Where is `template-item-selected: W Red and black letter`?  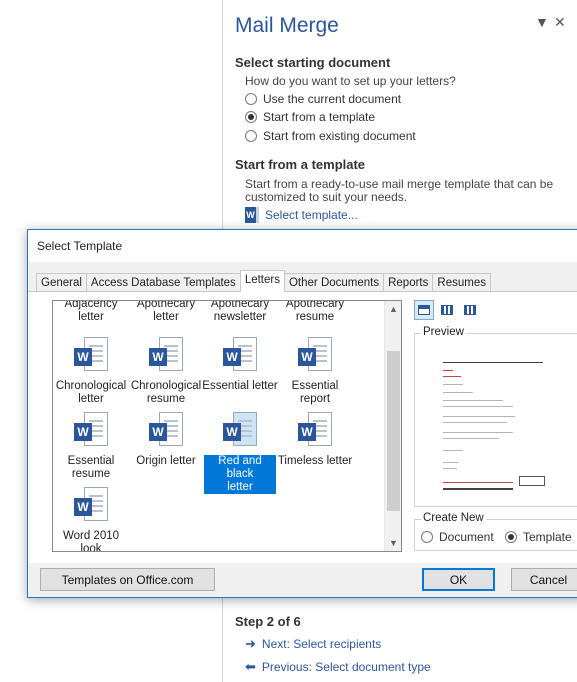 template-item-selected: W Red and black letter is located at coordinates (240, 453).